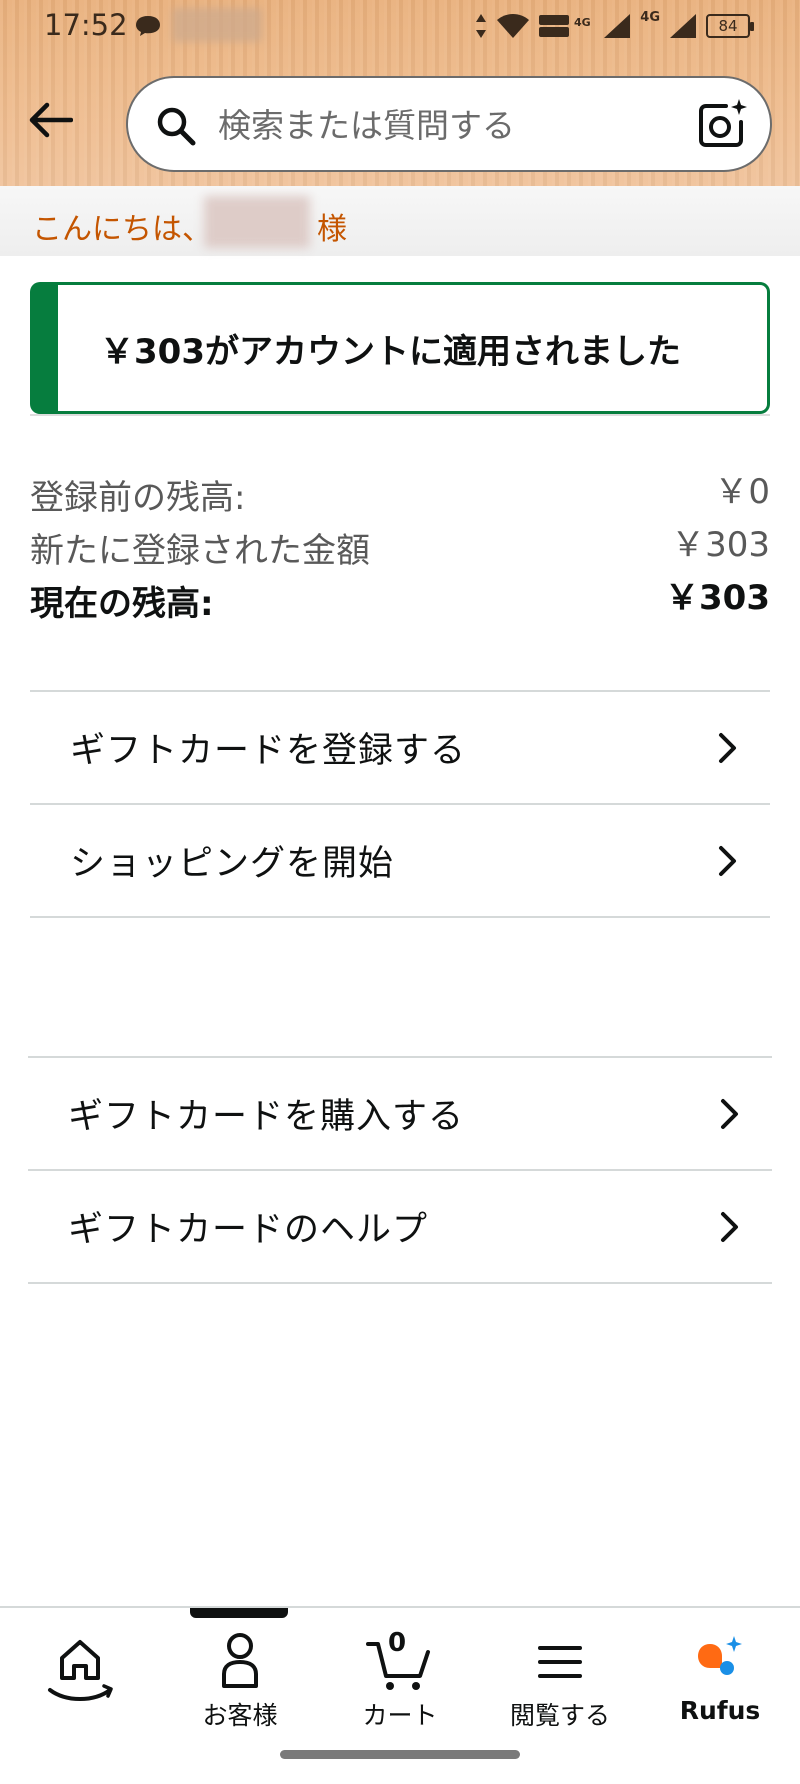 The height and width of the screenshot is (1784, 800). Describe the element at coordinates (722, 124) in the screenshot. I see `camera-lens-icon` at that location.